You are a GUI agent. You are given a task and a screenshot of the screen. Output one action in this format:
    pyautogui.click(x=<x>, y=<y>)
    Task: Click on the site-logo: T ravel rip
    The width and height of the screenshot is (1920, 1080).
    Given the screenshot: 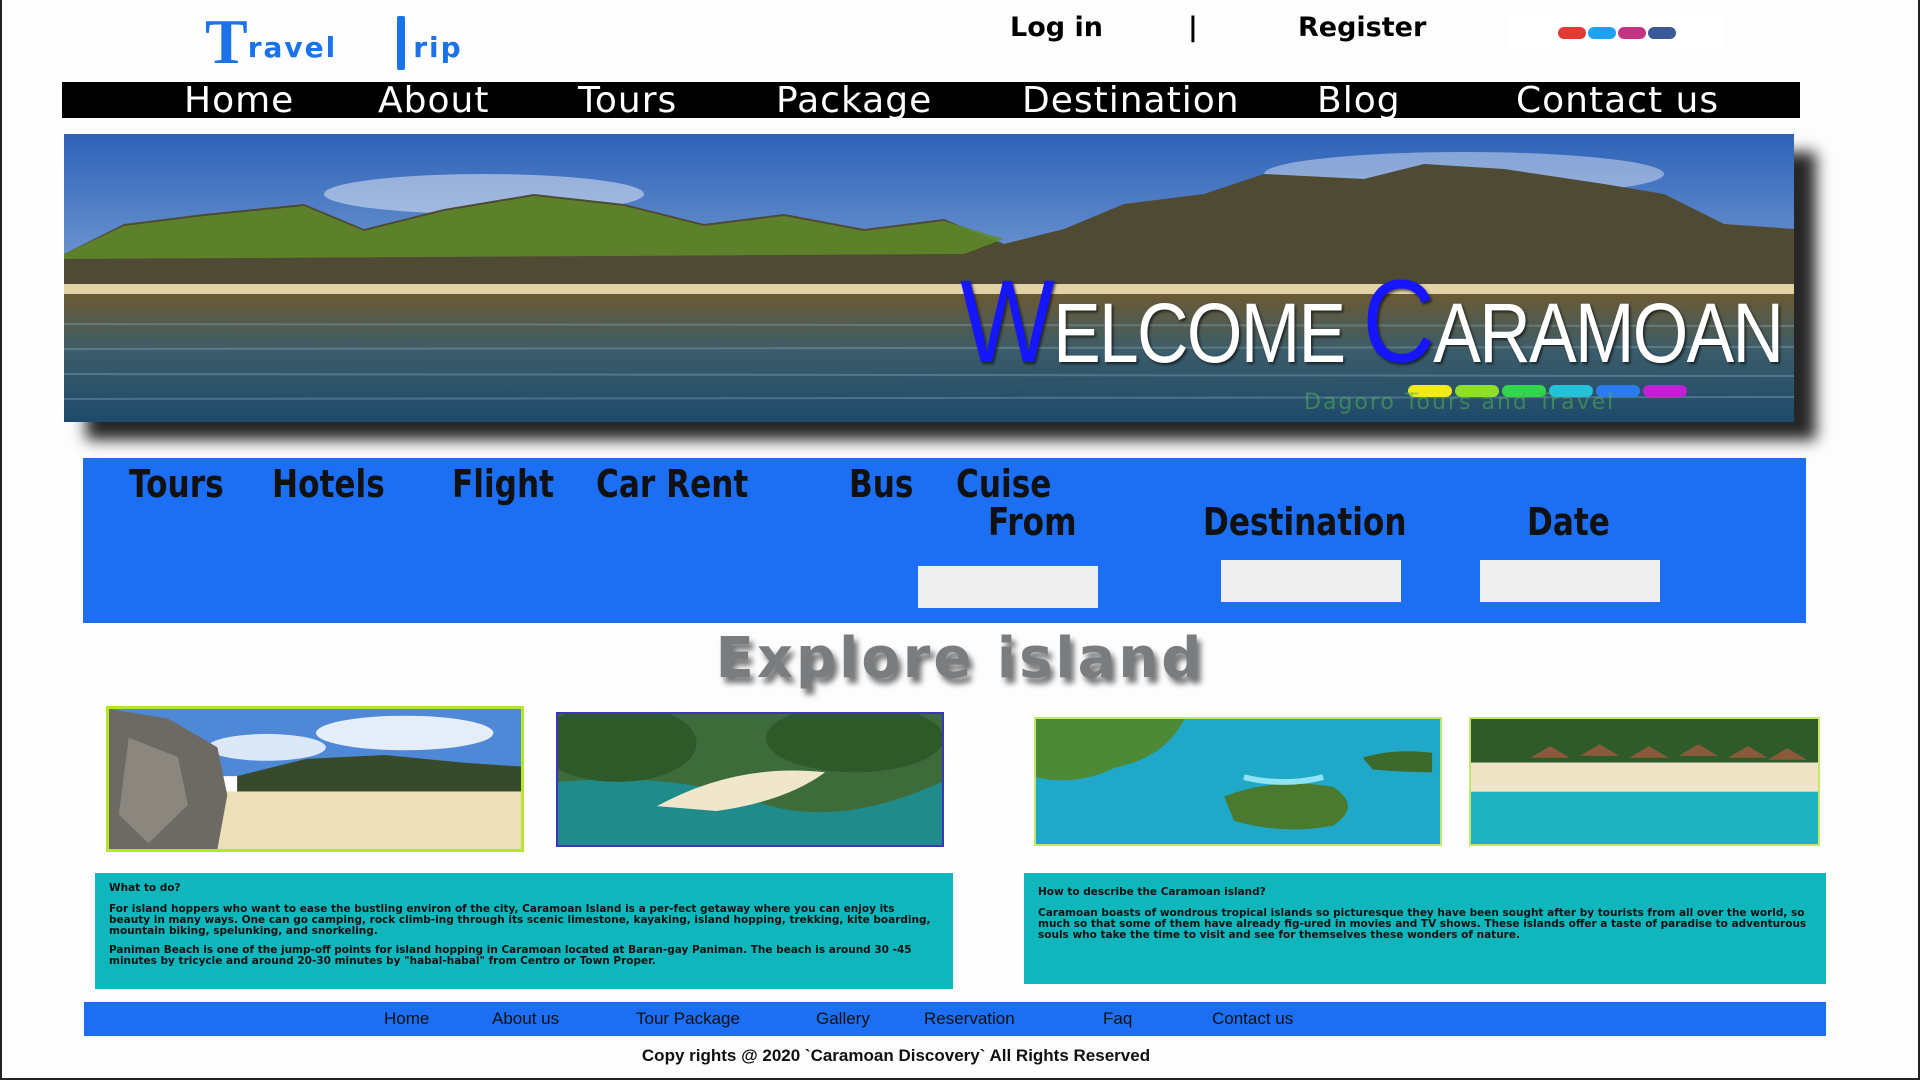 What is the action you would take?
    pyautogui.click(x=334, y=41)
    